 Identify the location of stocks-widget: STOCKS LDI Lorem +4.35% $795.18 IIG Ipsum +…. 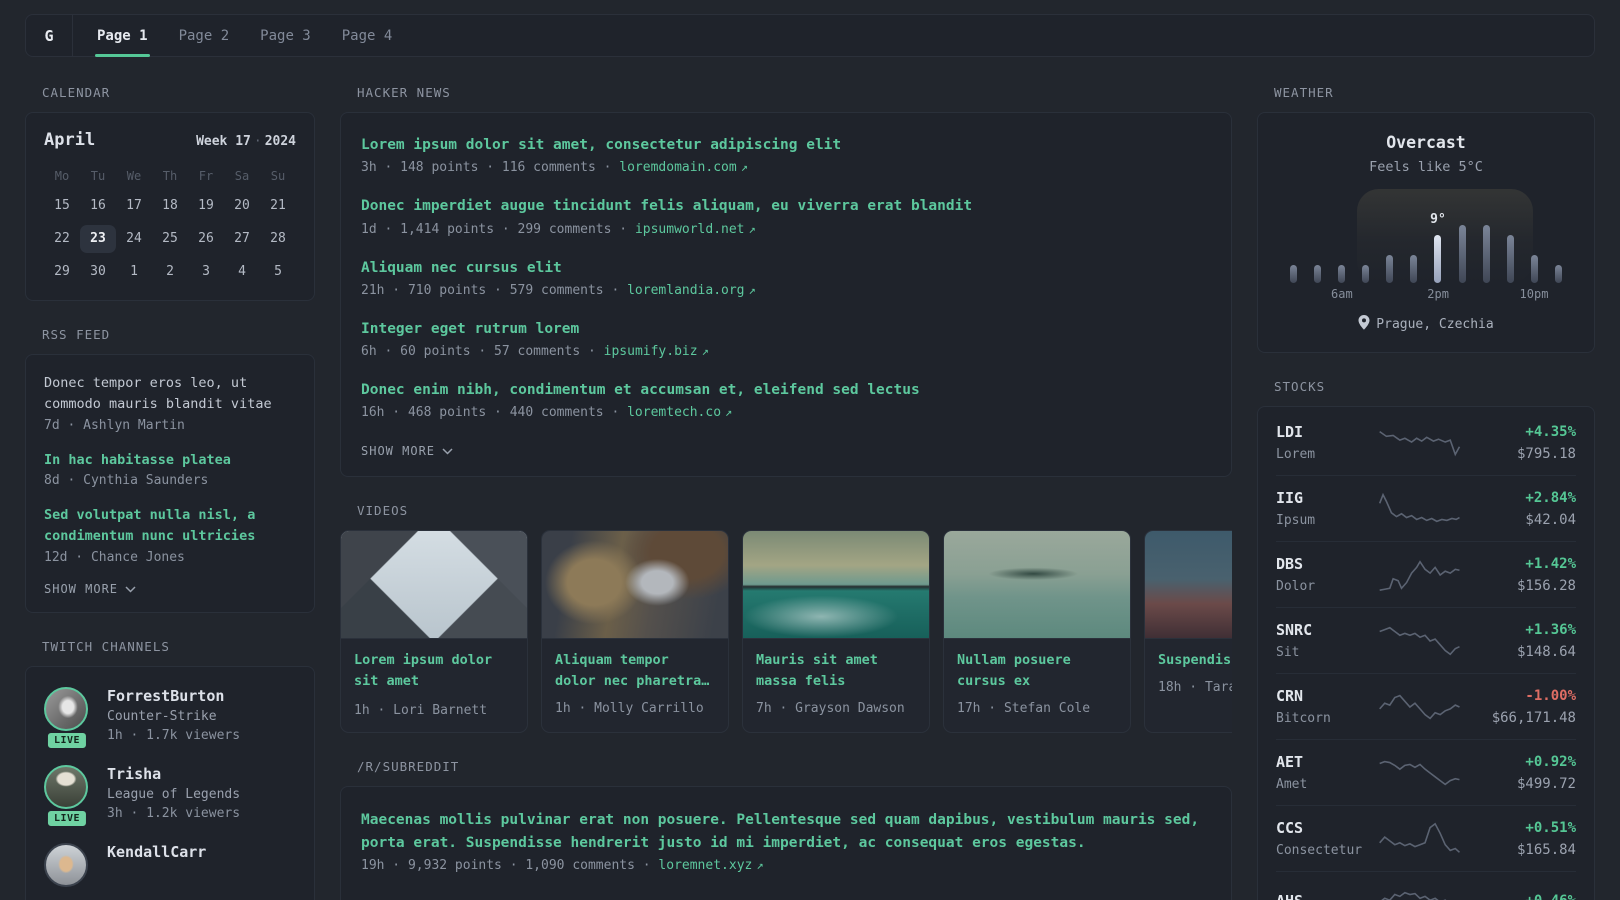
(1426, 639).